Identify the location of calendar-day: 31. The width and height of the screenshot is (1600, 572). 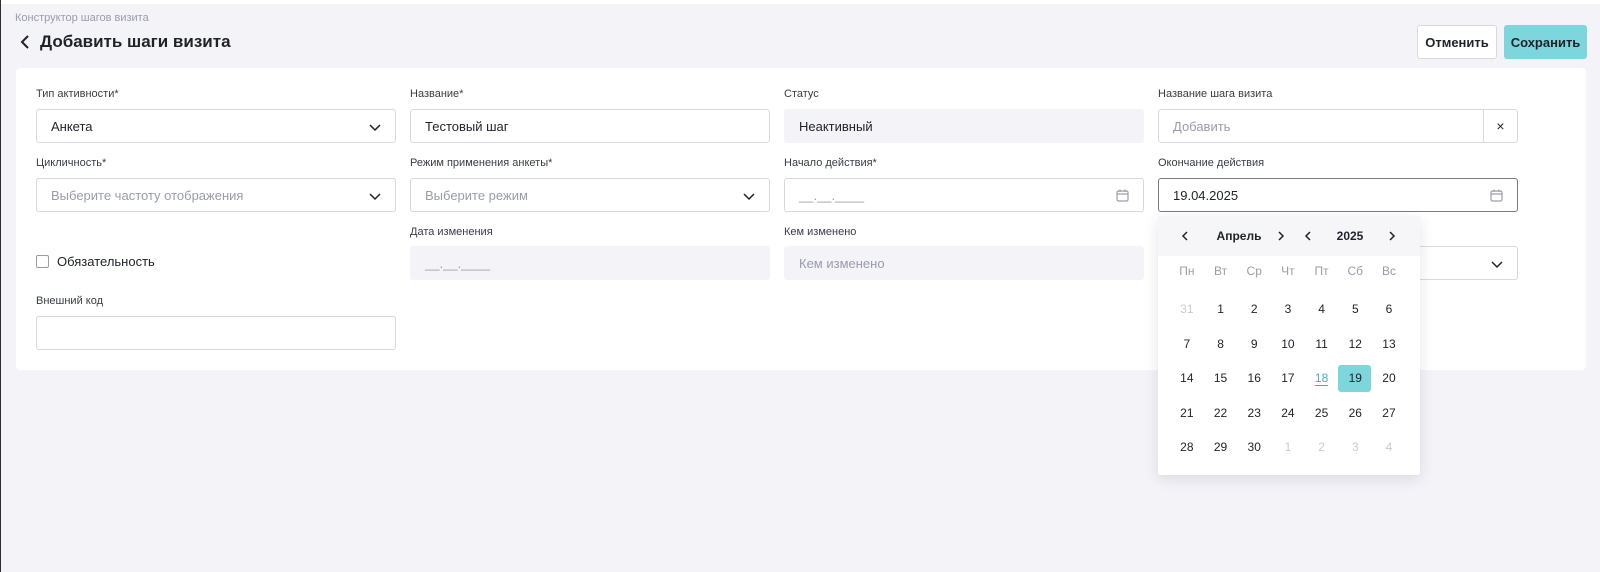
(1187, 309).